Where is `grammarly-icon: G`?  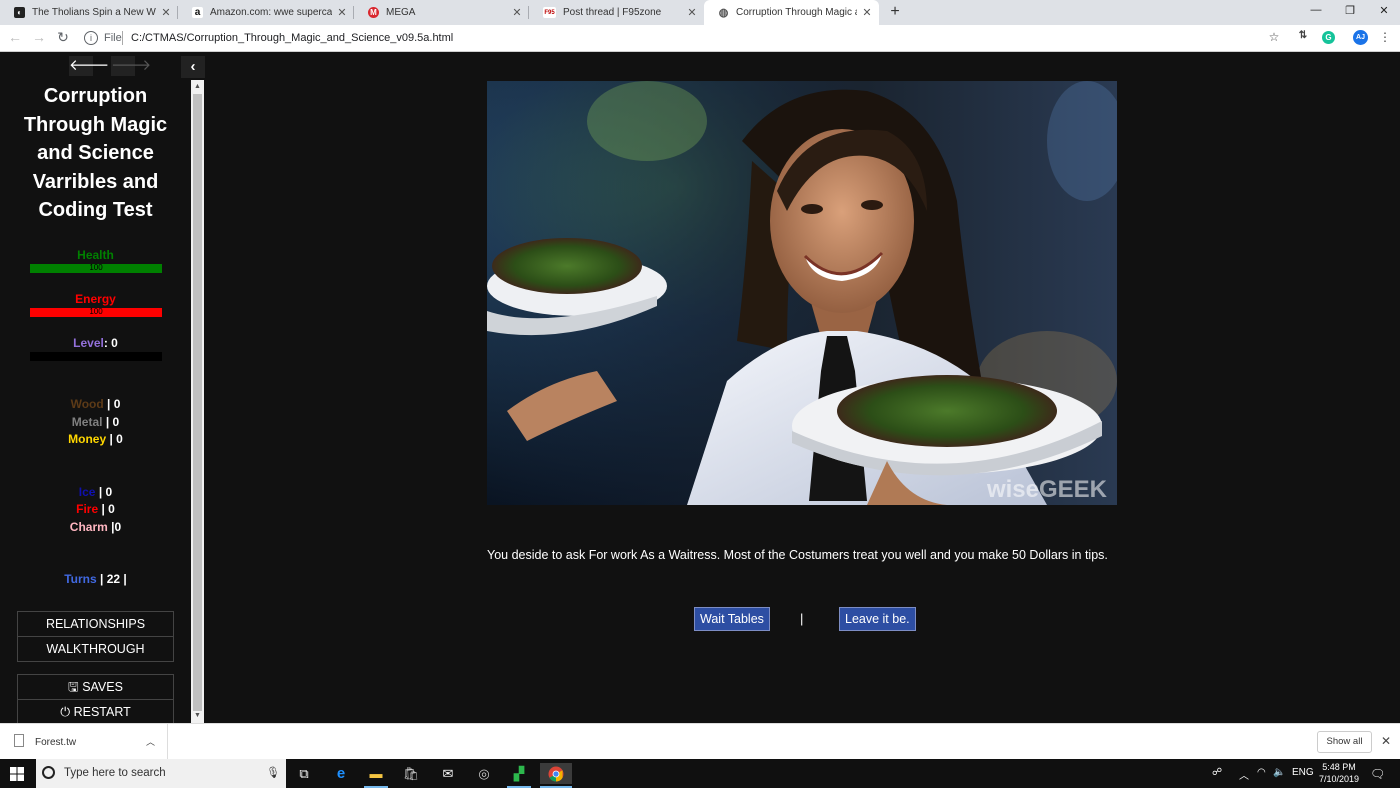
grammarly-icon: G is located at coordinates (1328, 37).